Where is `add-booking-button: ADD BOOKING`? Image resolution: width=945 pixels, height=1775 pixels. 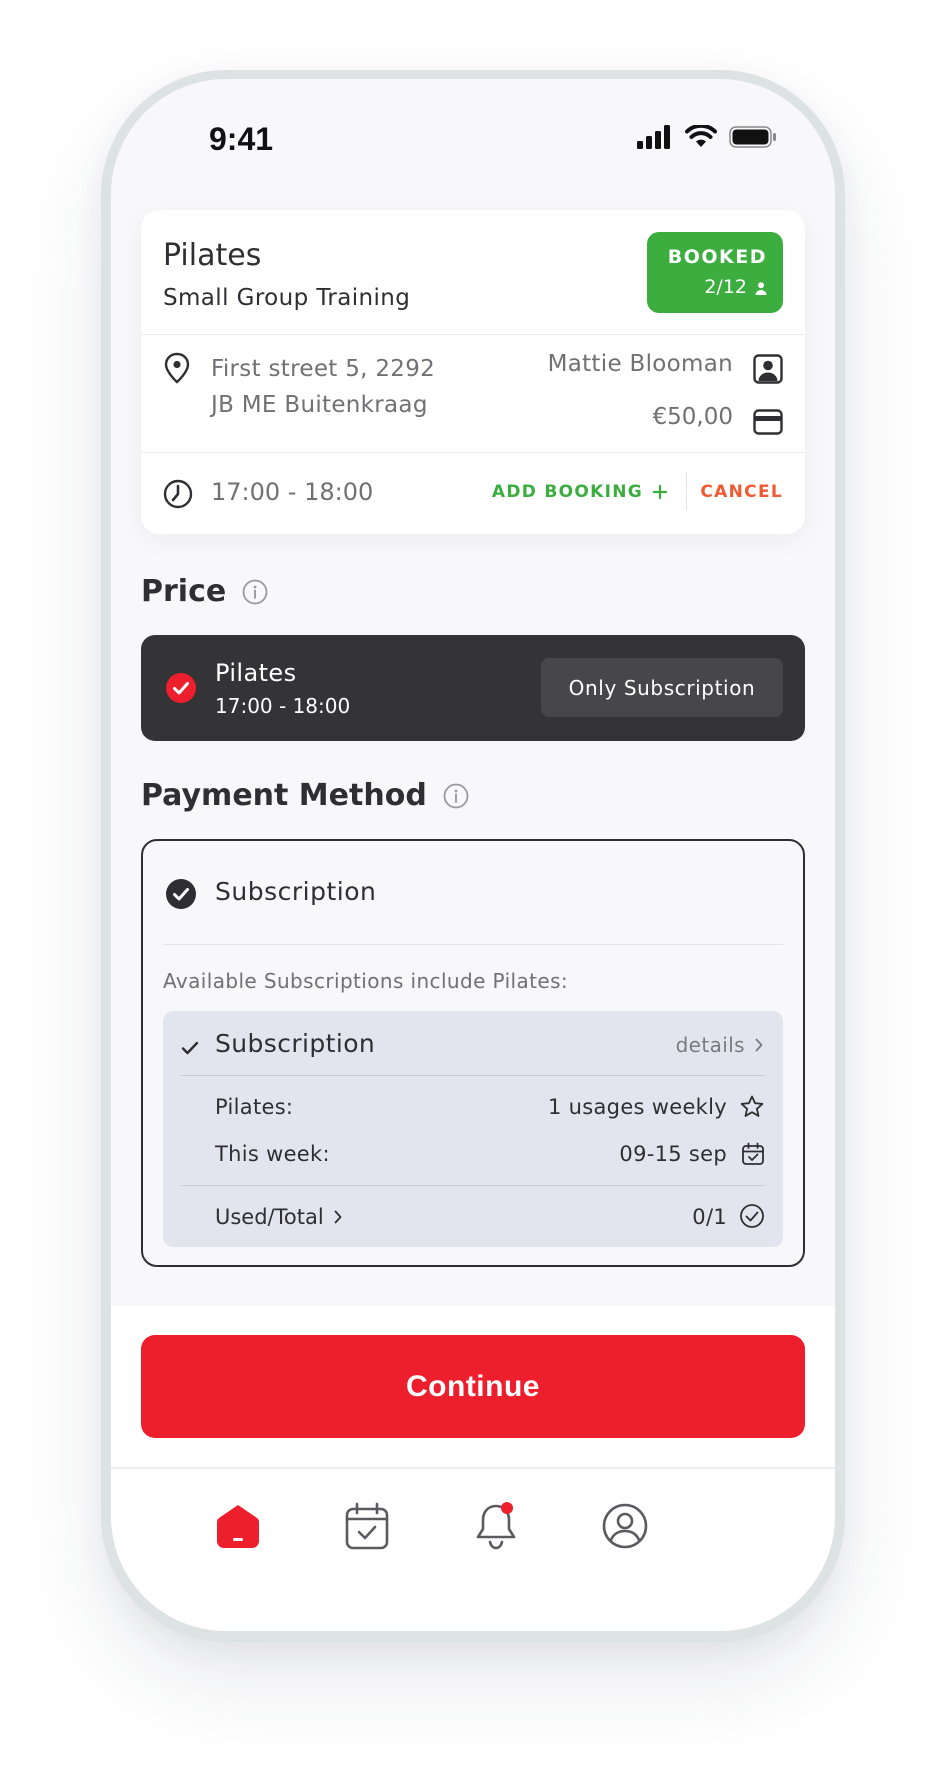
add-booking-button: ADD BOOKING is located at coordinates (579, 492).